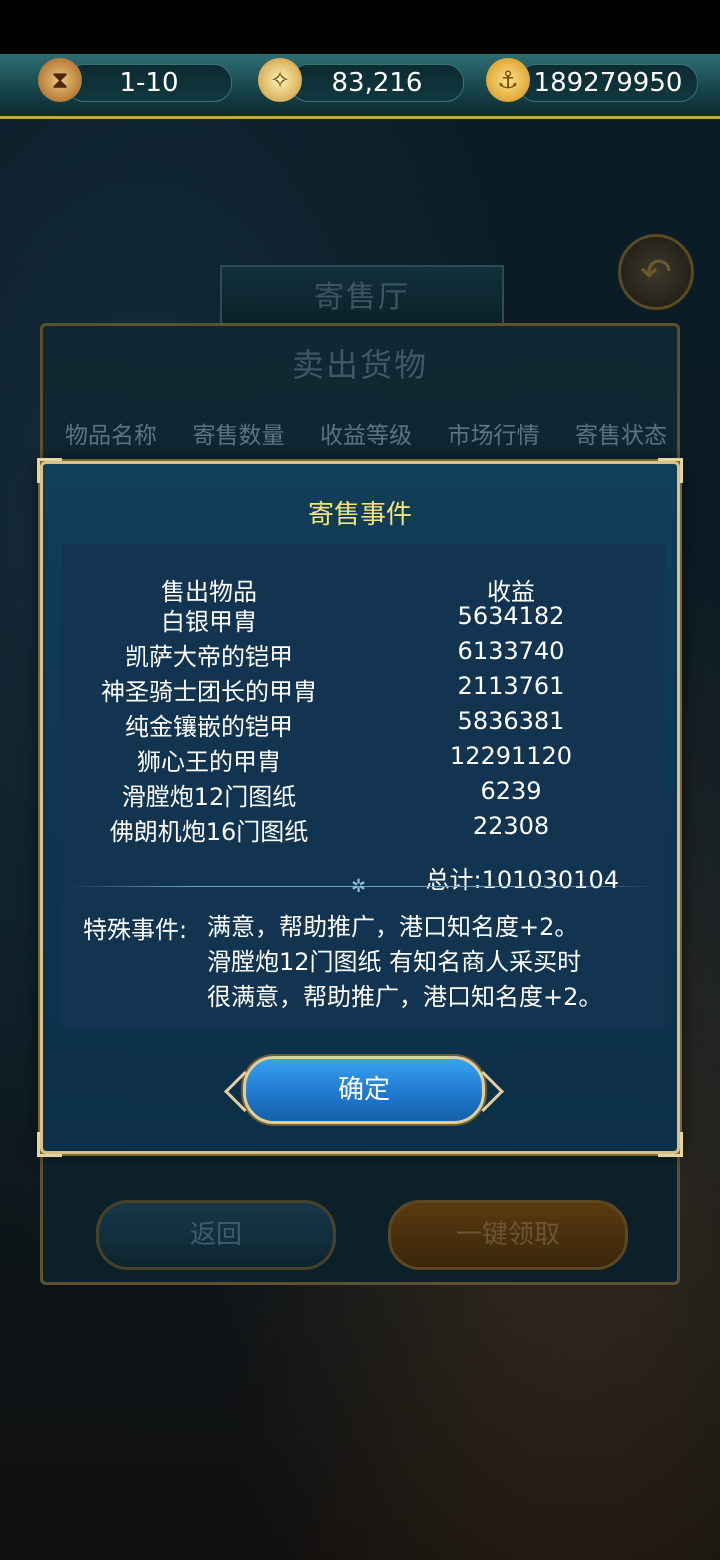  I want to click on gold-resource: 189279950, so click(608, 83).